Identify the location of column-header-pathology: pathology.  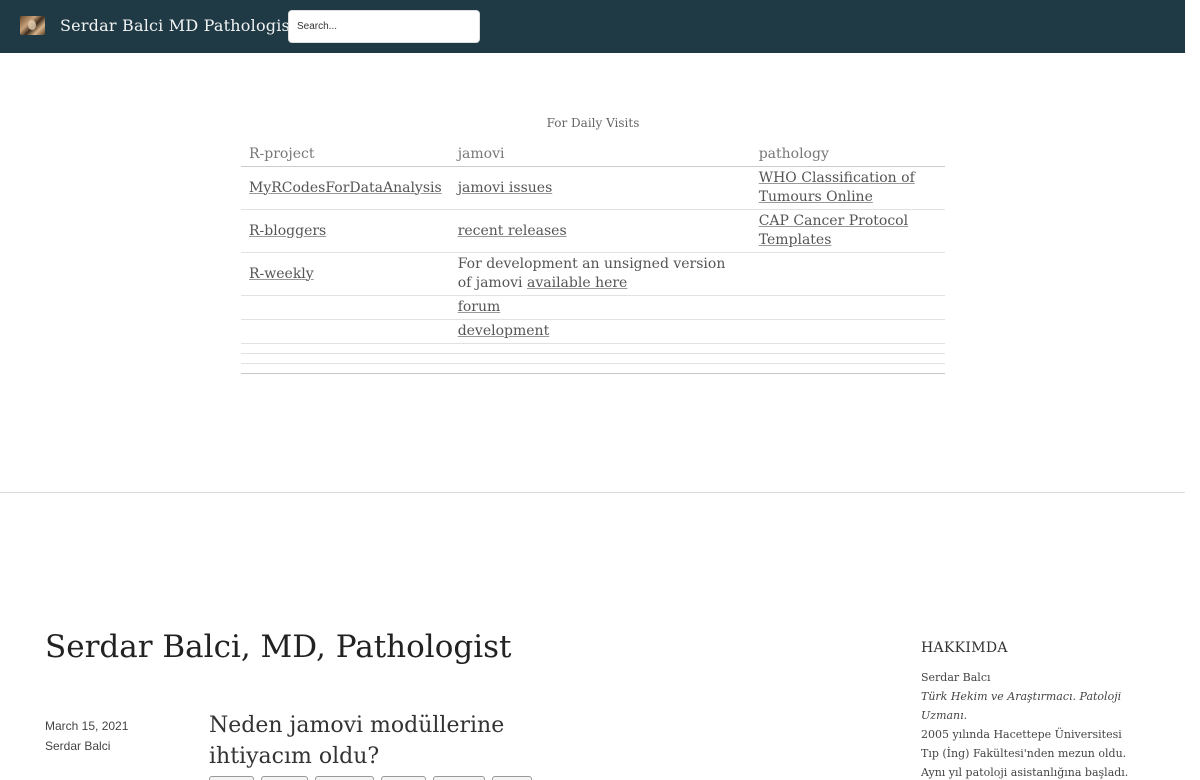
(847, 154).